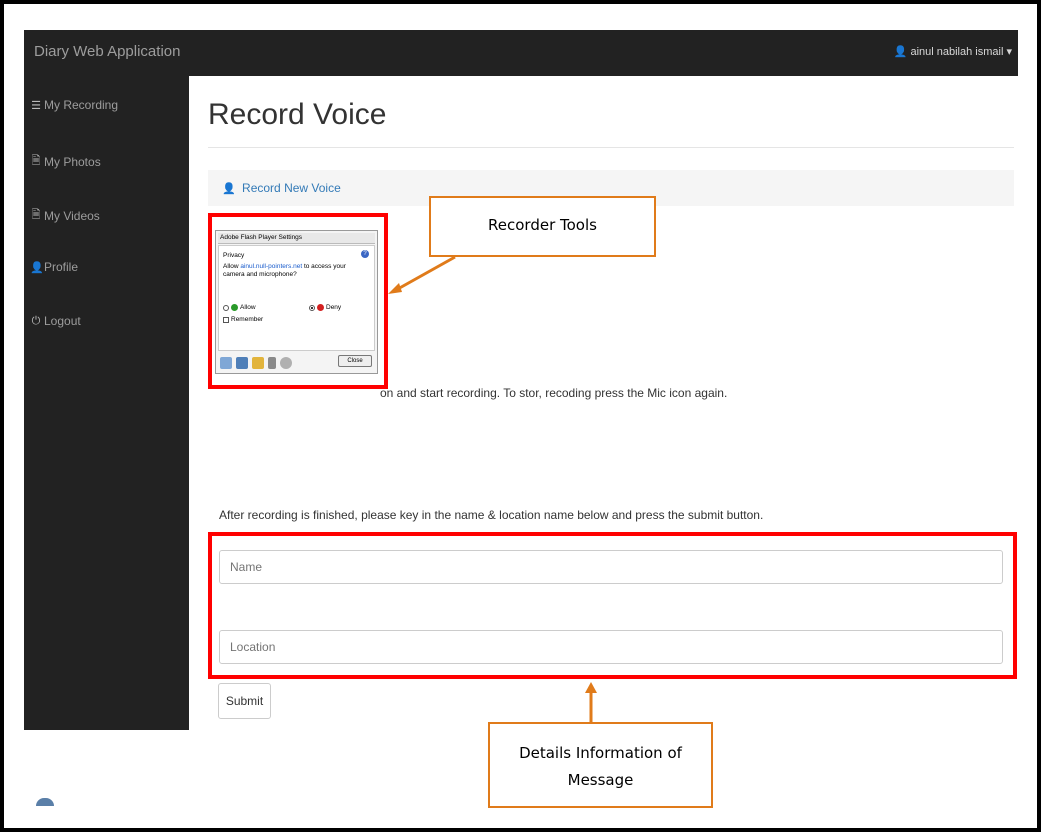 This screenshot has width=1041, height=832. Describe the element at coordinates (425, 273) in the screenshot. I see `recorder-arrow-line` at that location.